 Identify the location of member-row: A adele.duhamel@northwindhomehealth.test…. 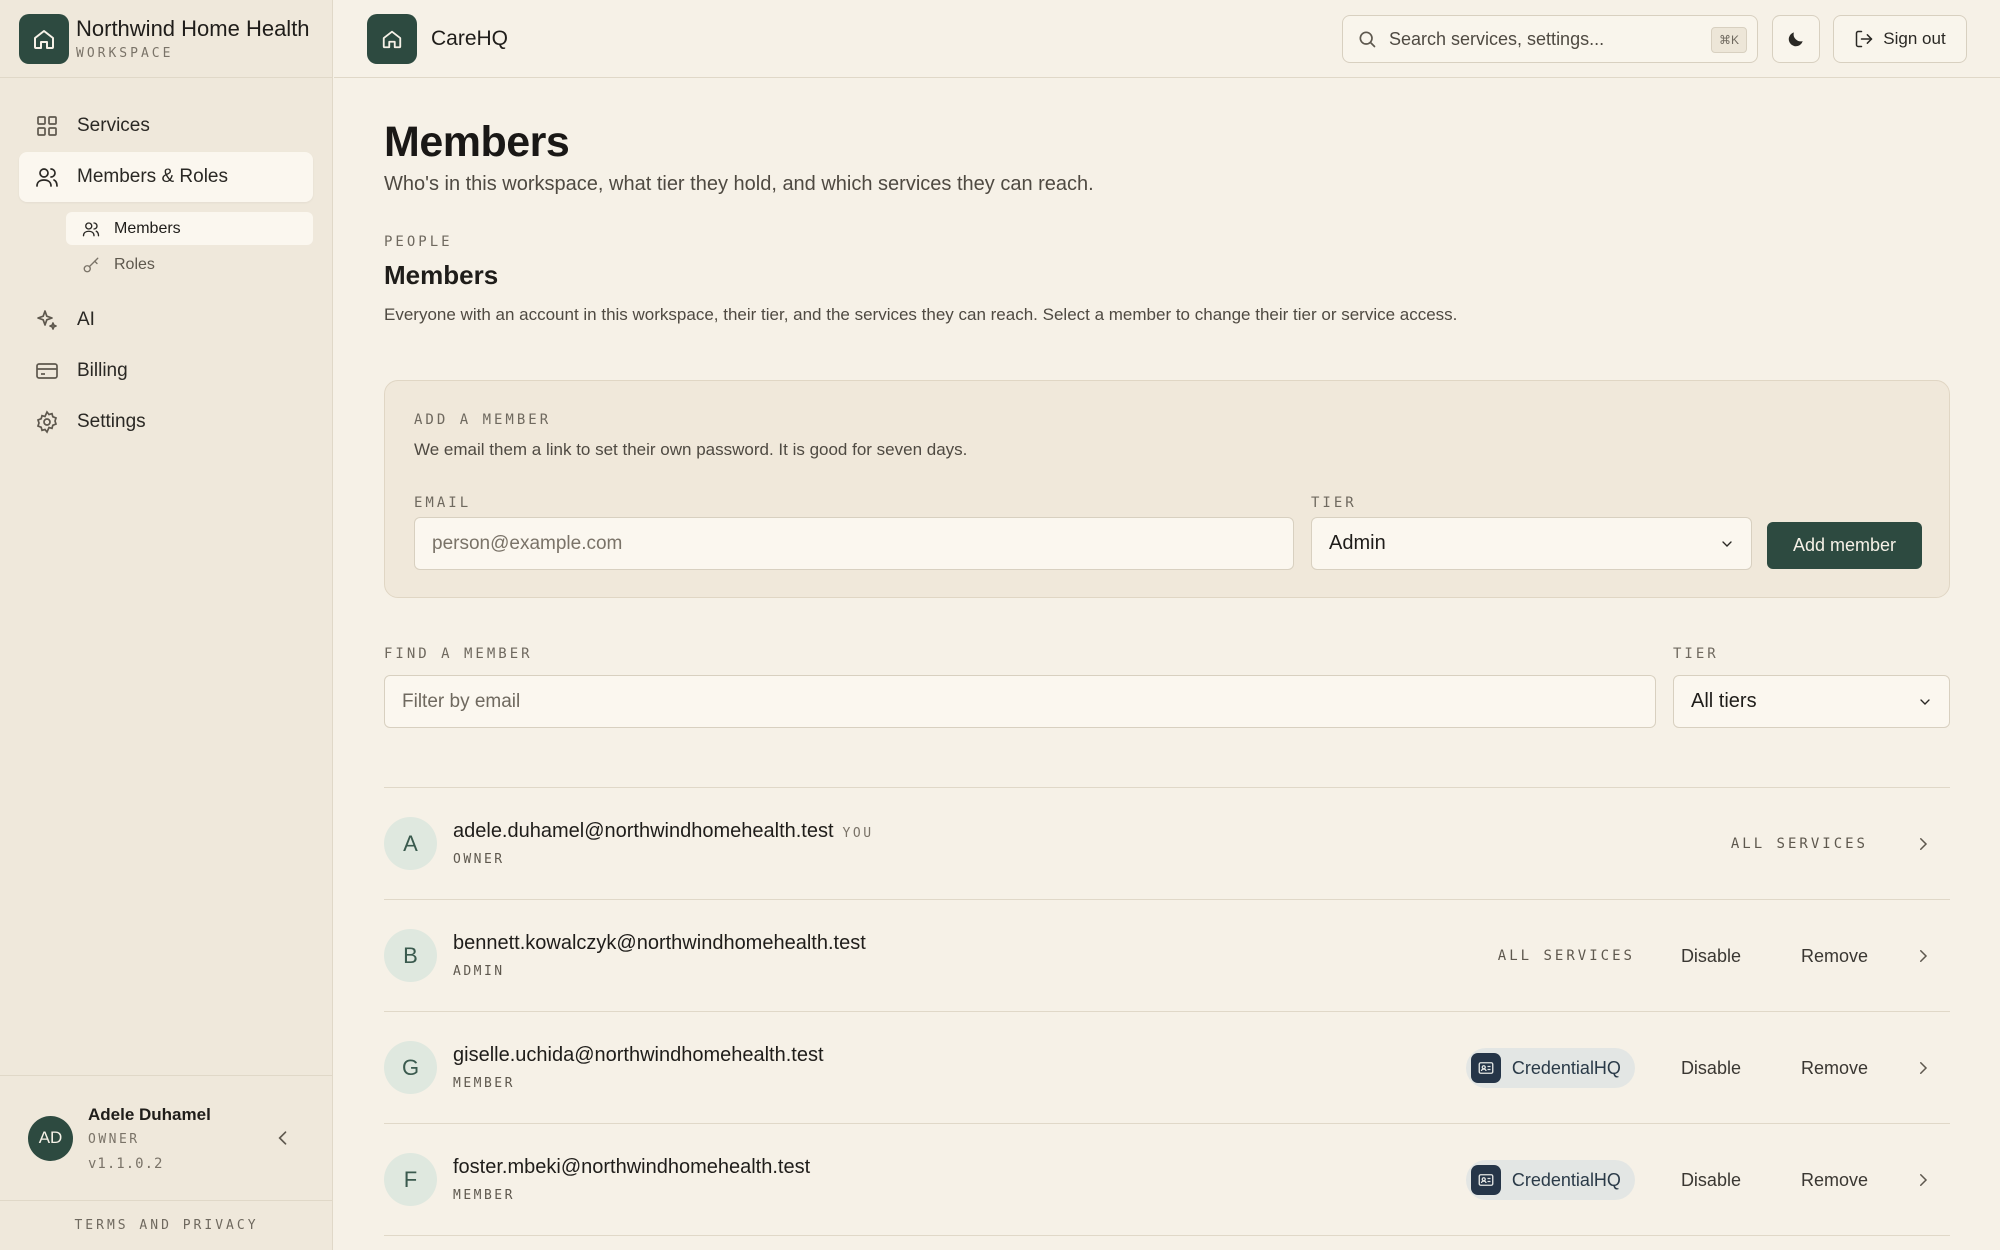
(1167, 844).